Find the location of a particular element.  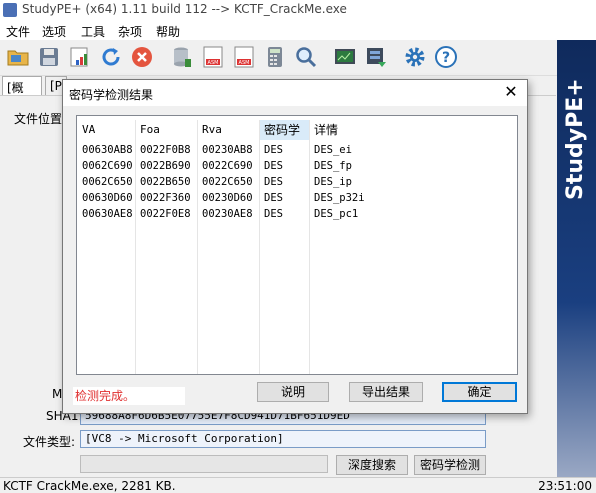

save-icon is located at coordinates (49, 57).